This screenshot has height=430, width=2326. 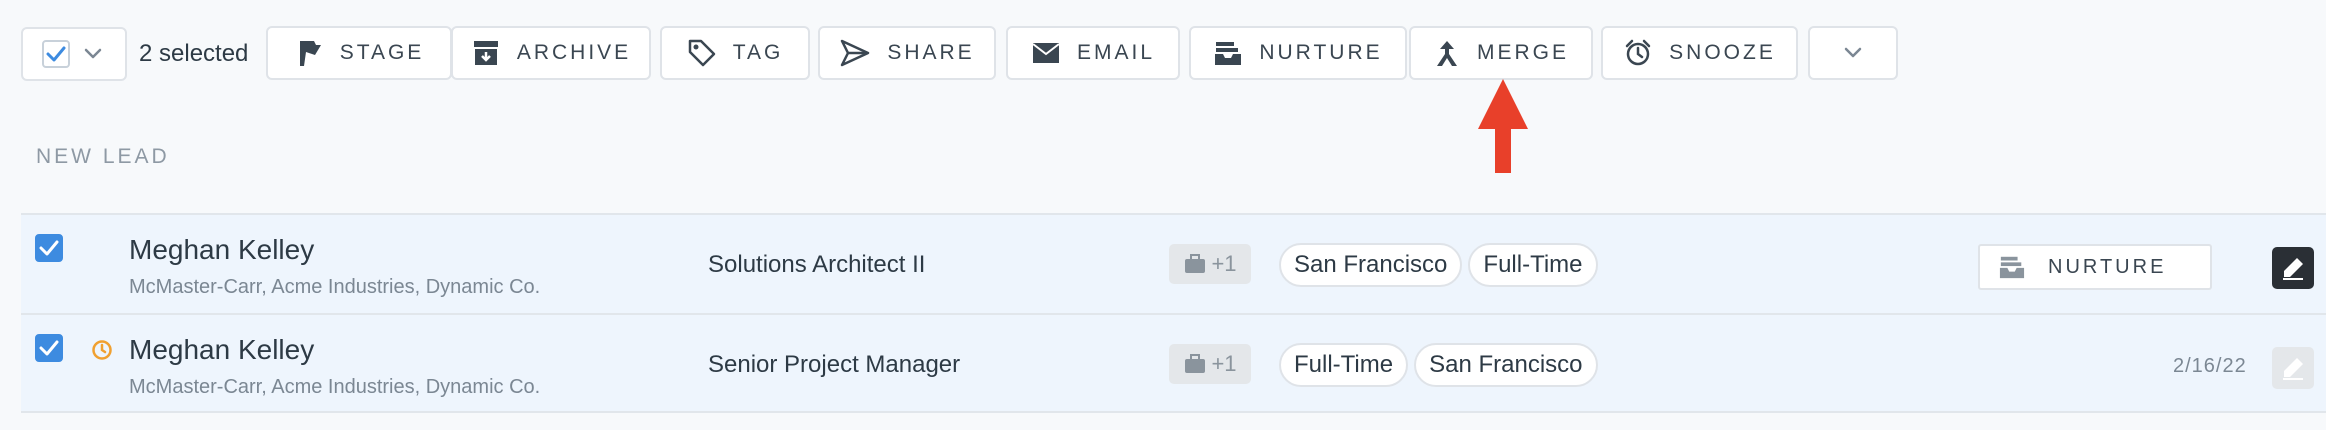 I want to click on snooze-button-label: SNOOZE, so click(x=1722, y=52).